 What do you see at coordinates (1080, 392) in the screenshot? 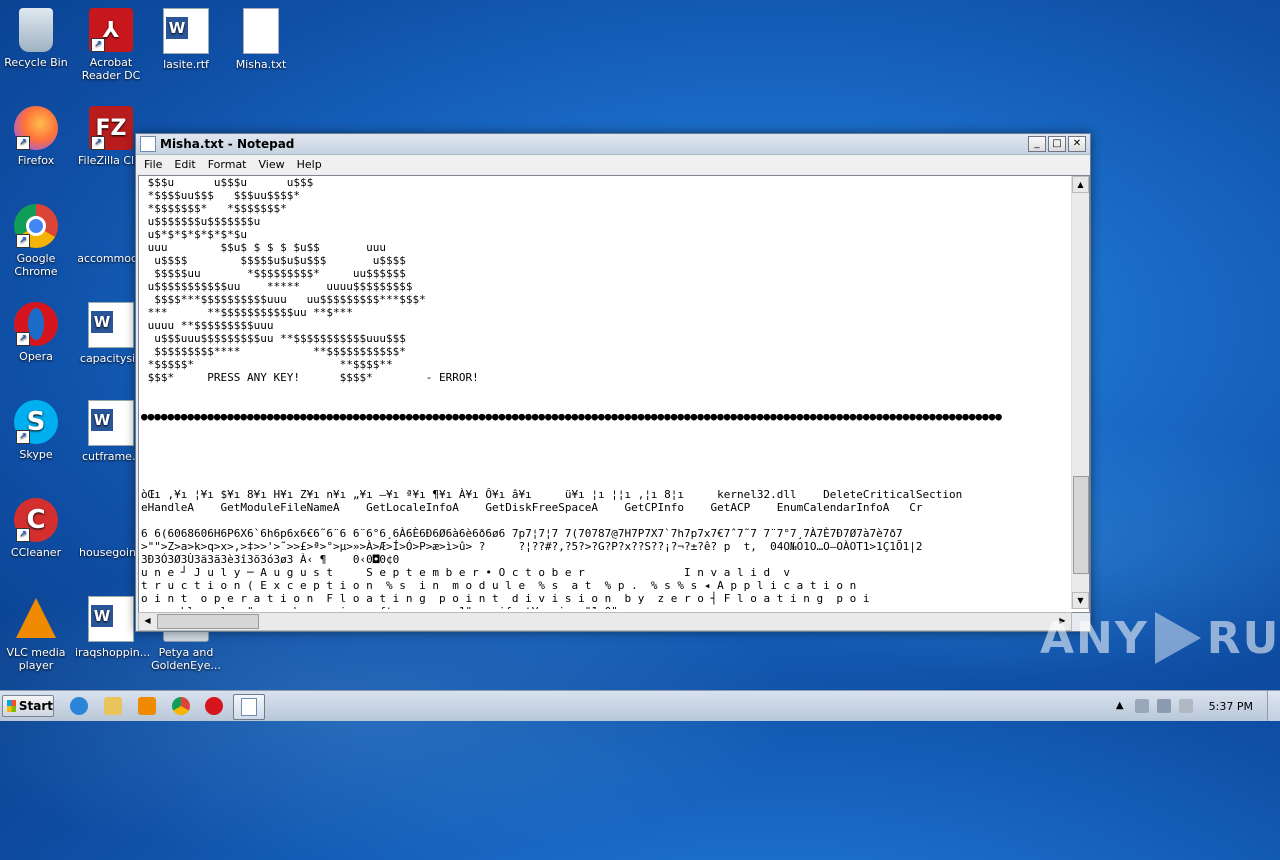
I see `vertical-scrollbar: ▲ ▼` at bounding box center [1080, 392].